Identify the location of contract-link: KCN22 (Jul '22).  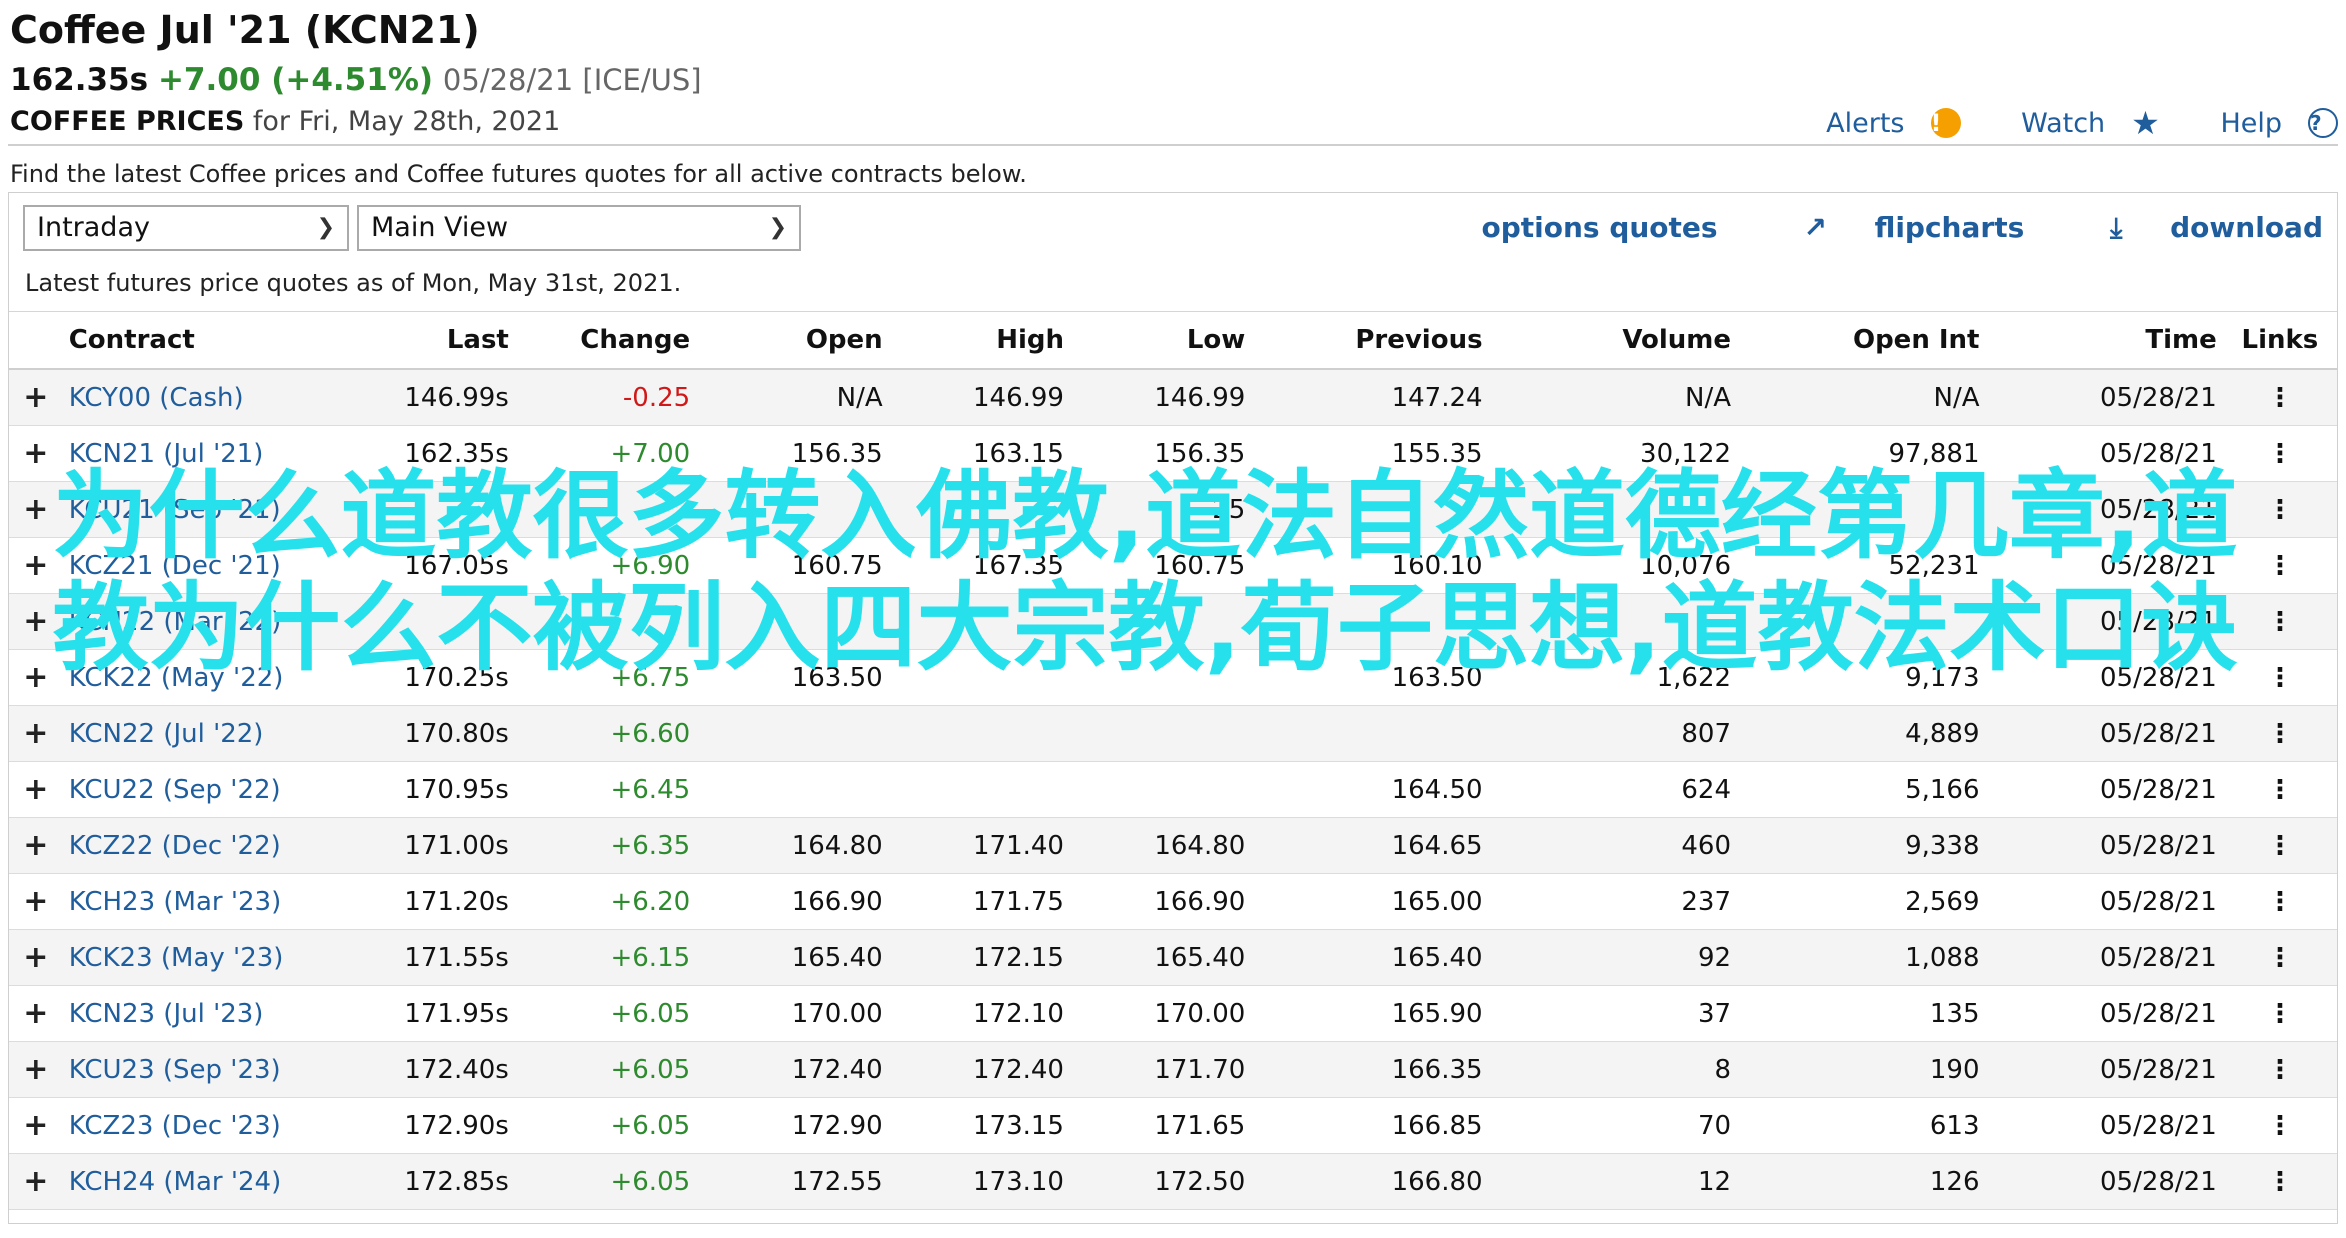
(203, 733).